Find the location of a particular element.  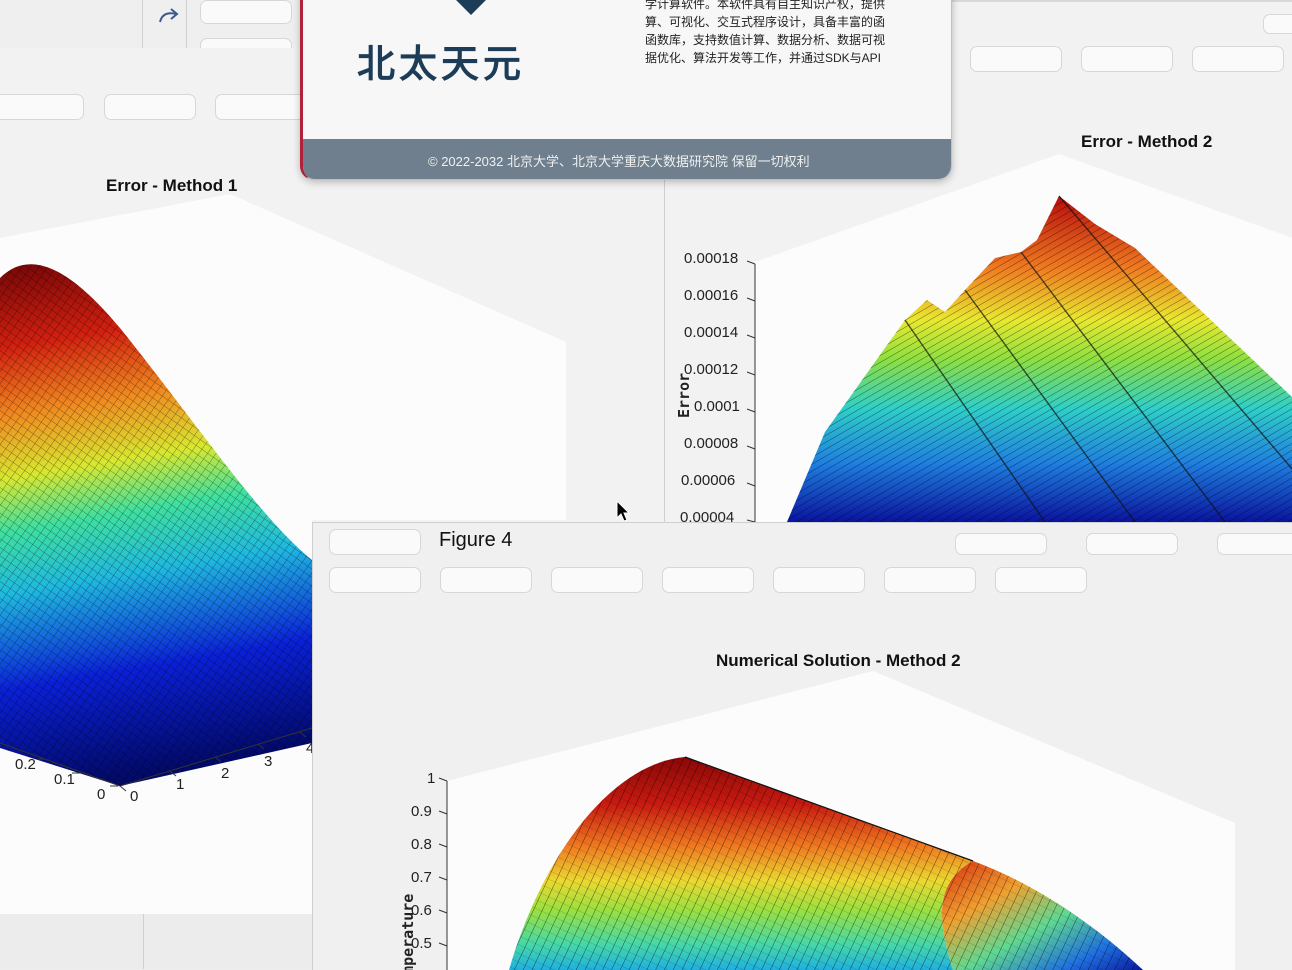

description-line: 算、可视化、交互式程序设计，具备丰富的函 is located at coordinates (765, 22).